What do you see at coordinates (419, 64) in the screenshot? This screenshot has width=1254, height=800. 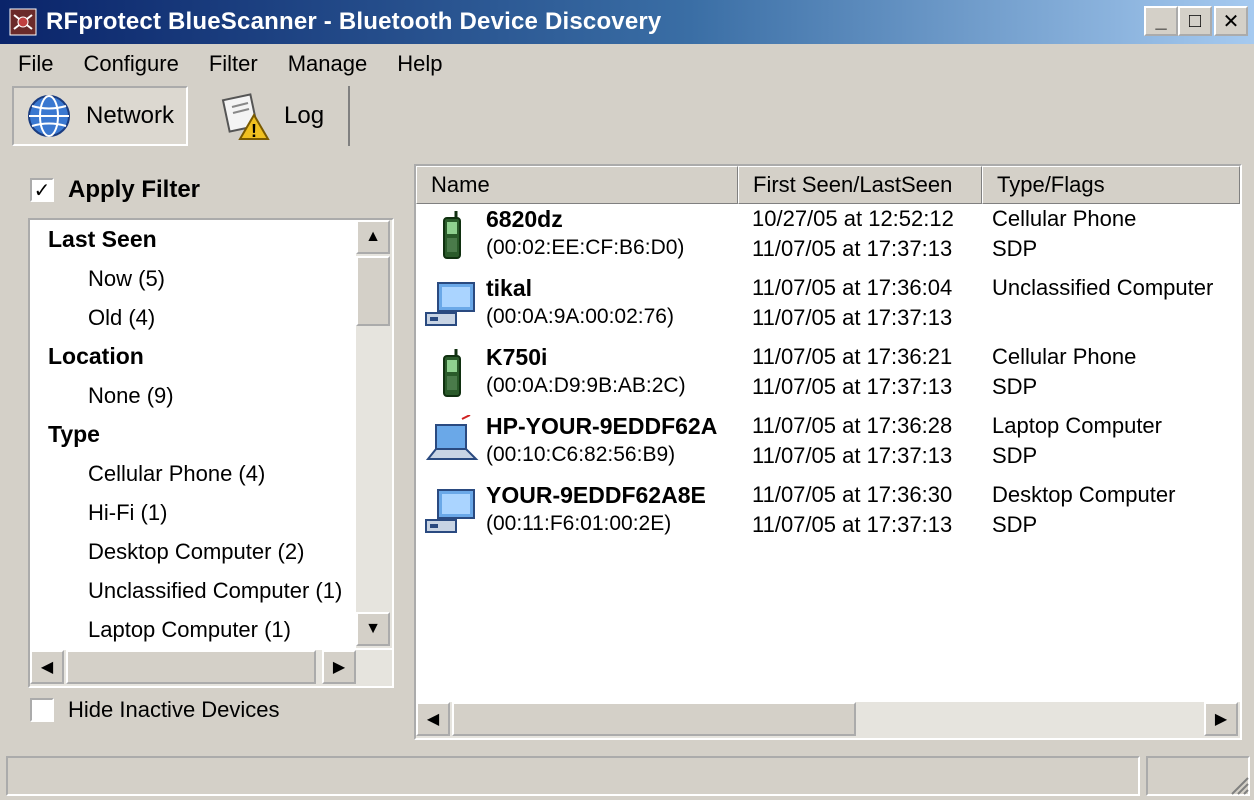 I see `menu-help: Help` at bounding box center [419, 64].